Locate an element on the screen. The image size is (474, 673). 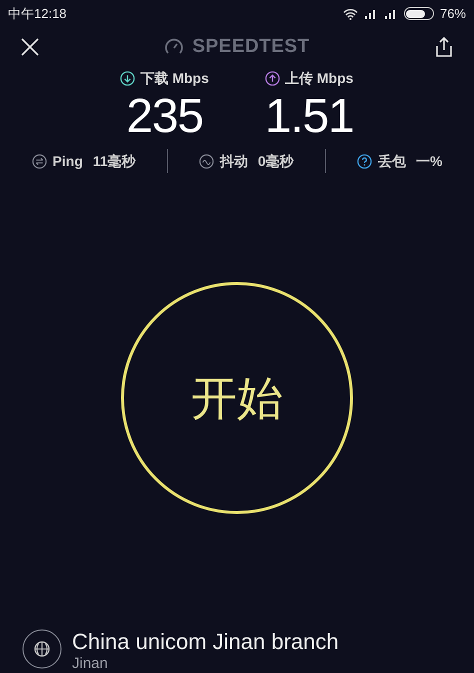
status-time: 中午12:18 is located at coordinates (37, 13).